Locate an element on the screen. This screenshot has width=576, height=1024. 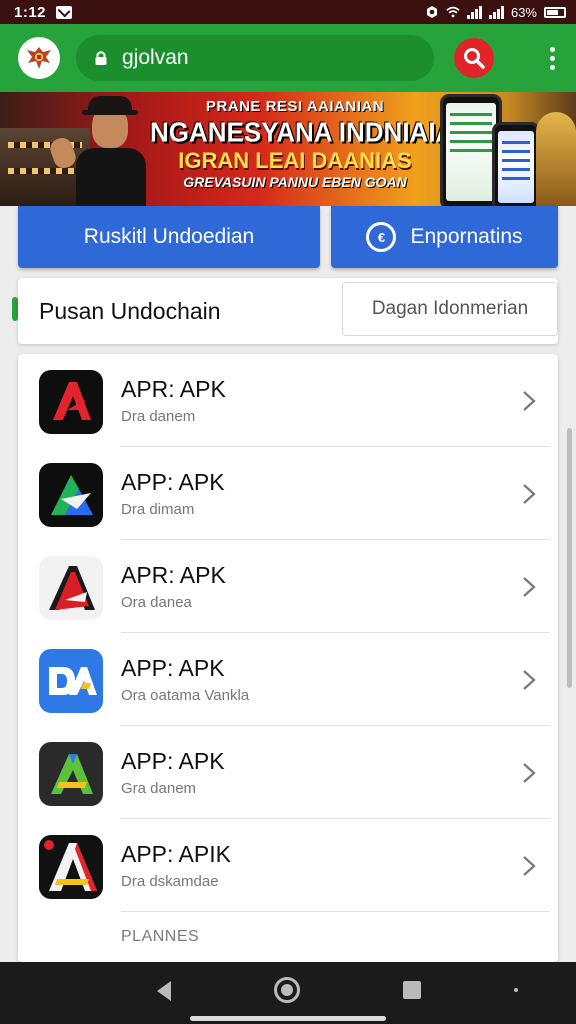
list-item: APP: APIK Dra dskamdae is located at coordinates (288, 865).